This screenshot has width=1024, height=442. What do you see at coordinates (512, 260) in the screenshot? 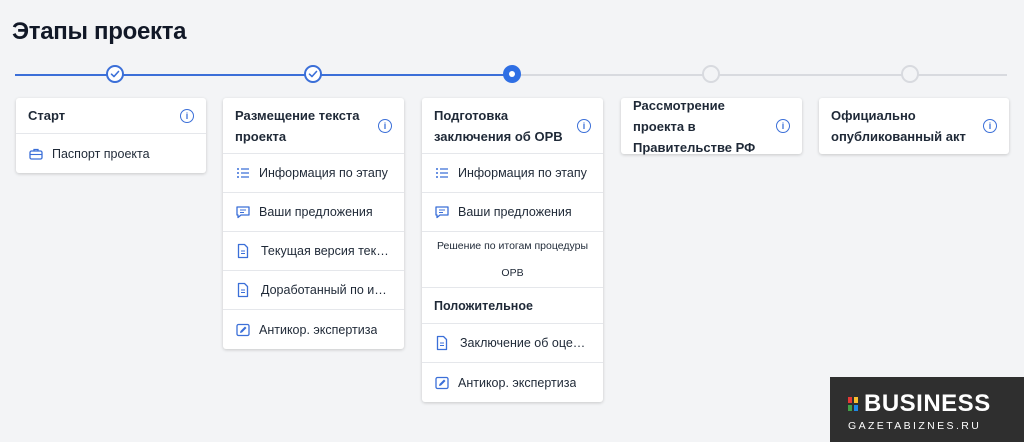
I see `stage-decision-label: Решение по итогам процедуры ОРВ` at bounding box center [512, 260].